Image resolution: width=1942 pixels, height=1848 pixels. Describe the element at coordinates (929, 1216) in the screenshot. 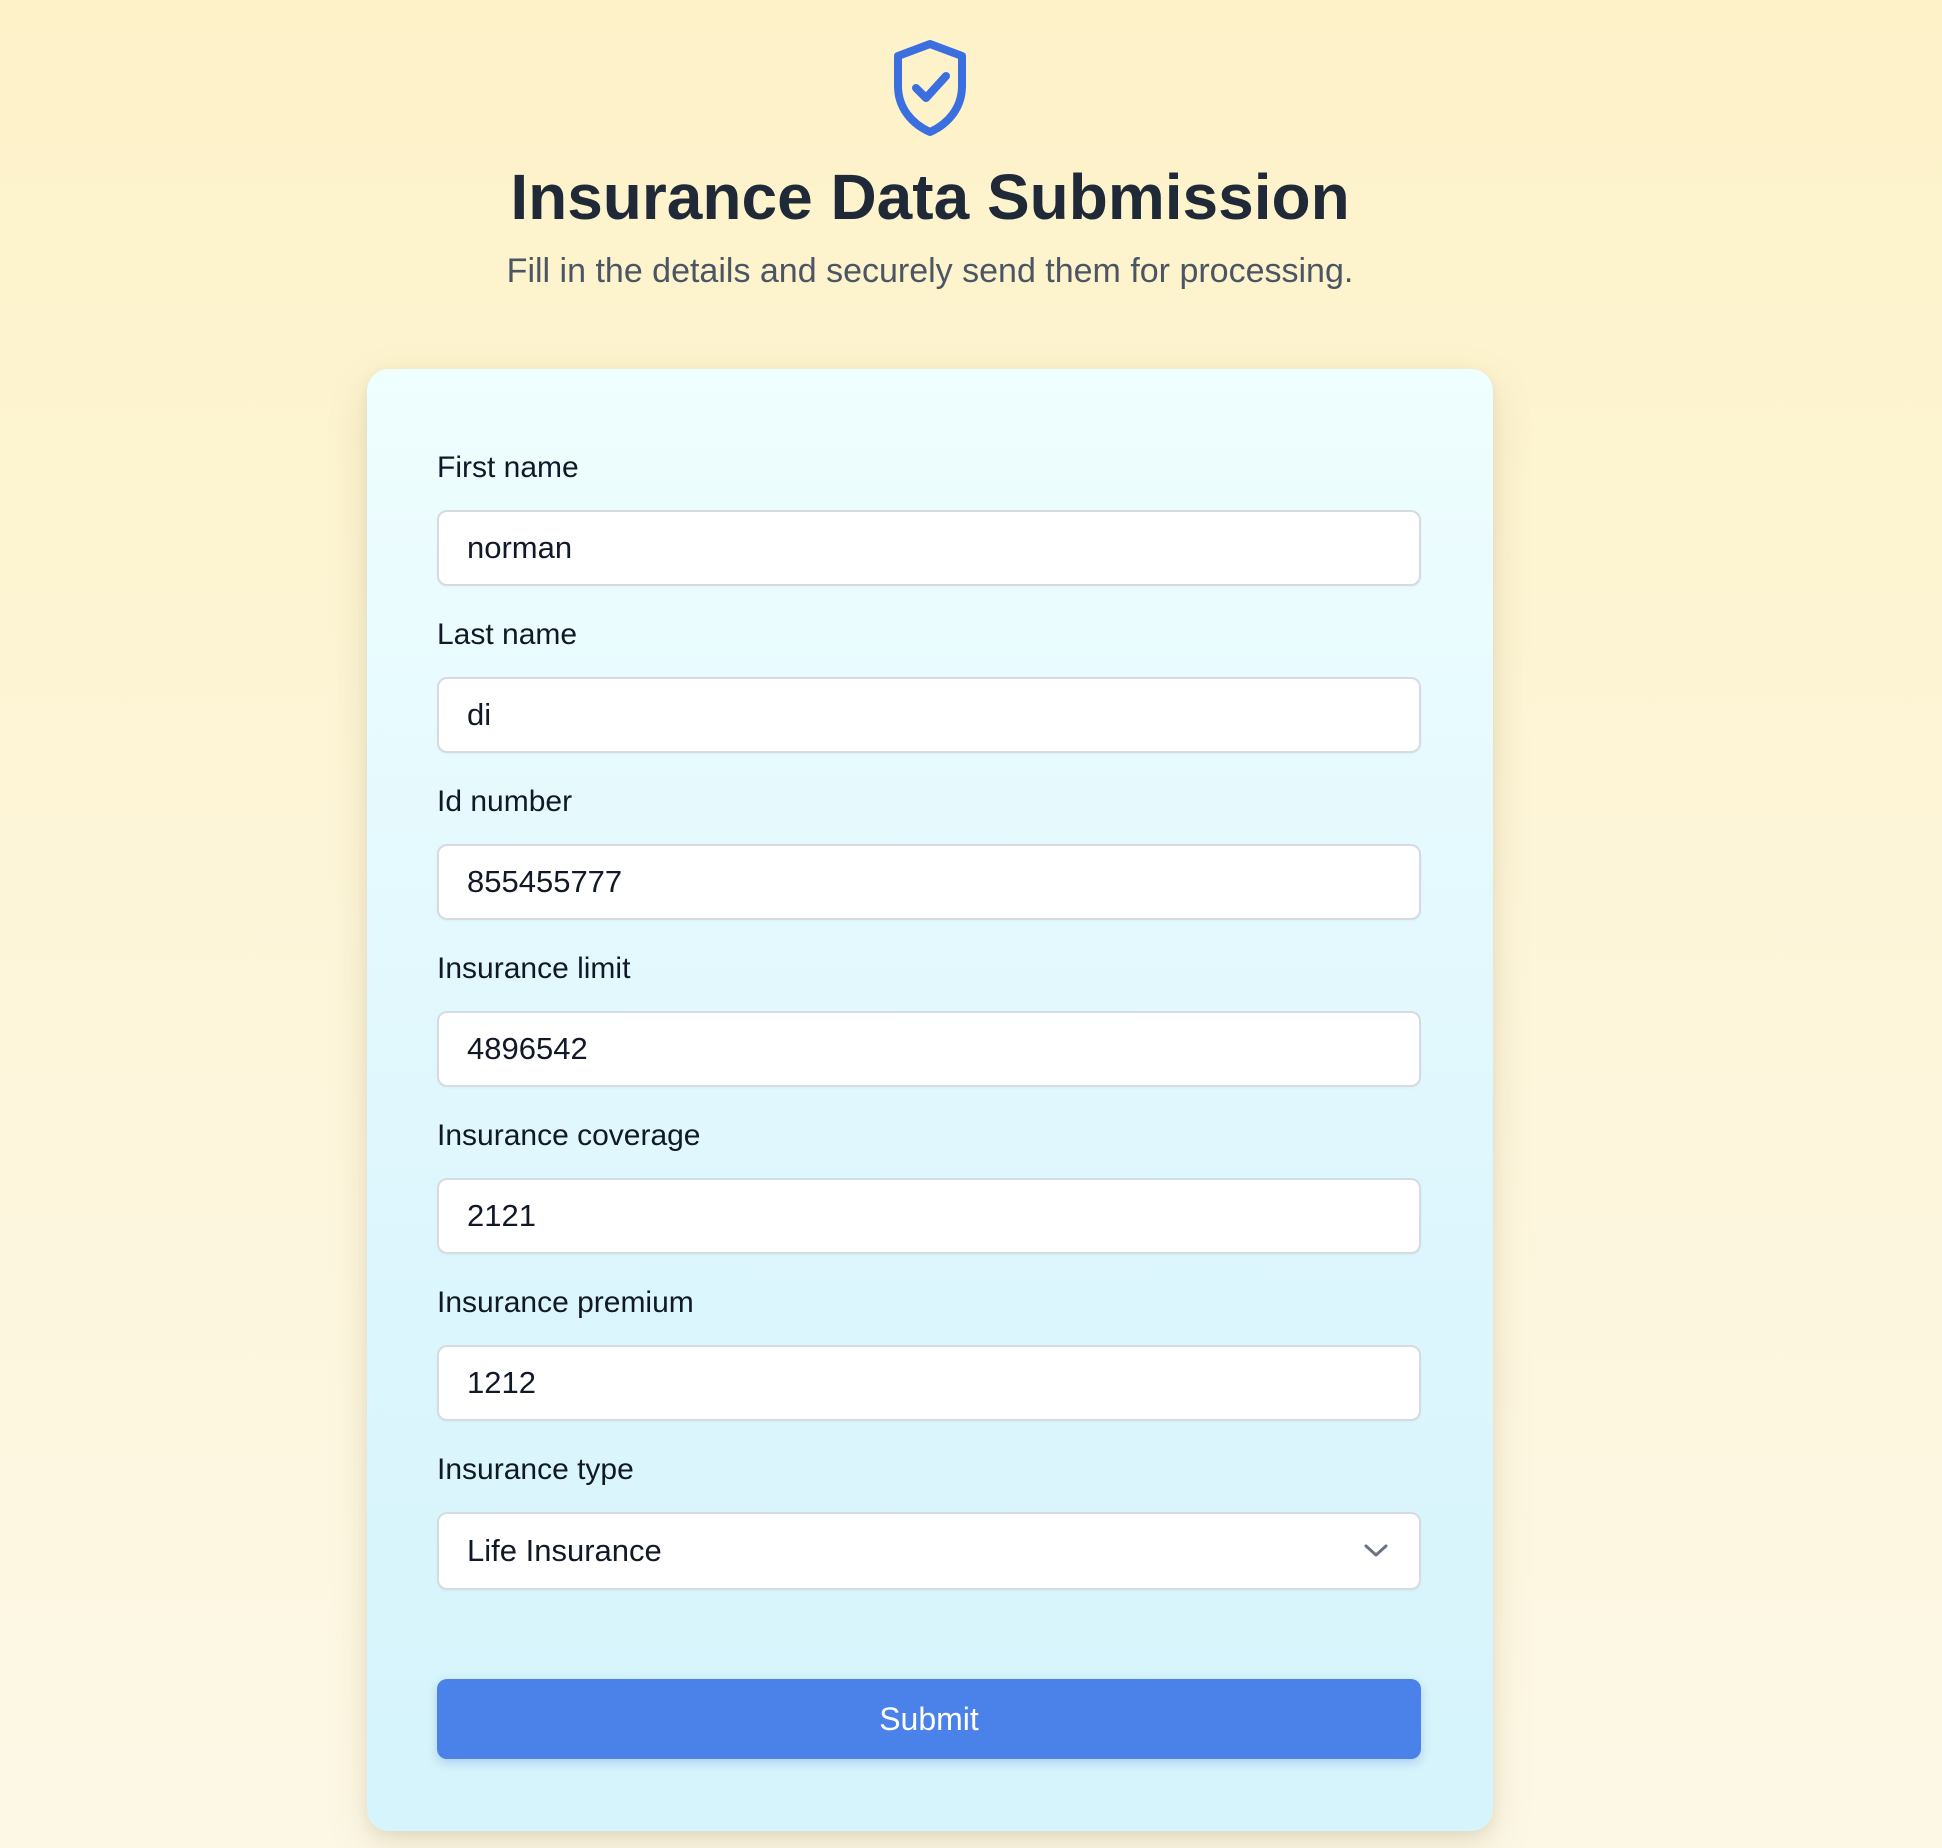

I see `insurance-coverage-input` at that location.